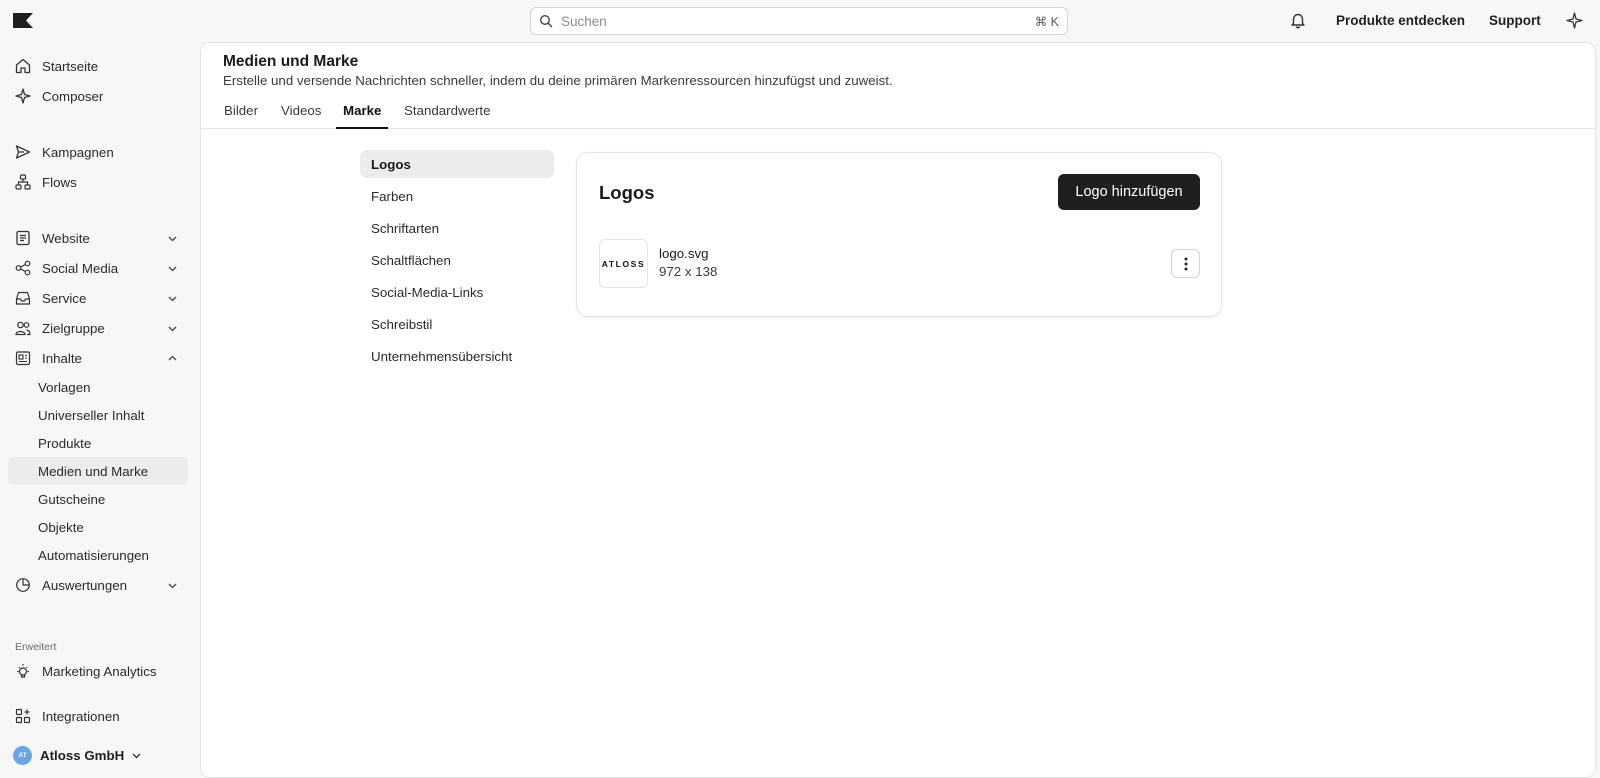 The width and height of the screenshot is (1600, 778). I want to click on brand-nav-schriftarten: Schriftarten, so click(457, 228).